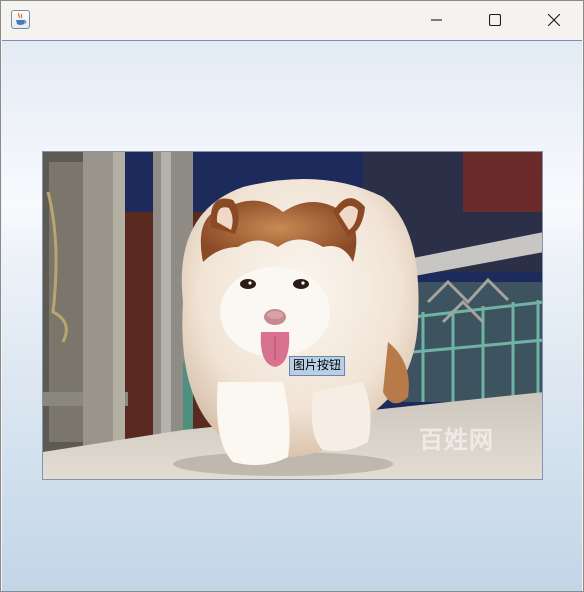 The width and height of the screenshot is (584, 592). I want to click on close-button, so click(554, 20).